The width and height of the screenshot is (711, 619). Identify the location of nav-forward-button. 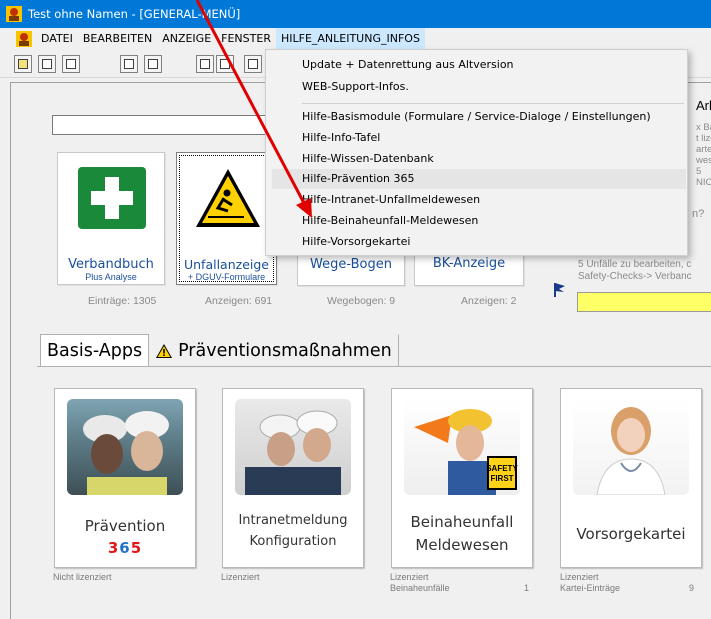
(225, 64).